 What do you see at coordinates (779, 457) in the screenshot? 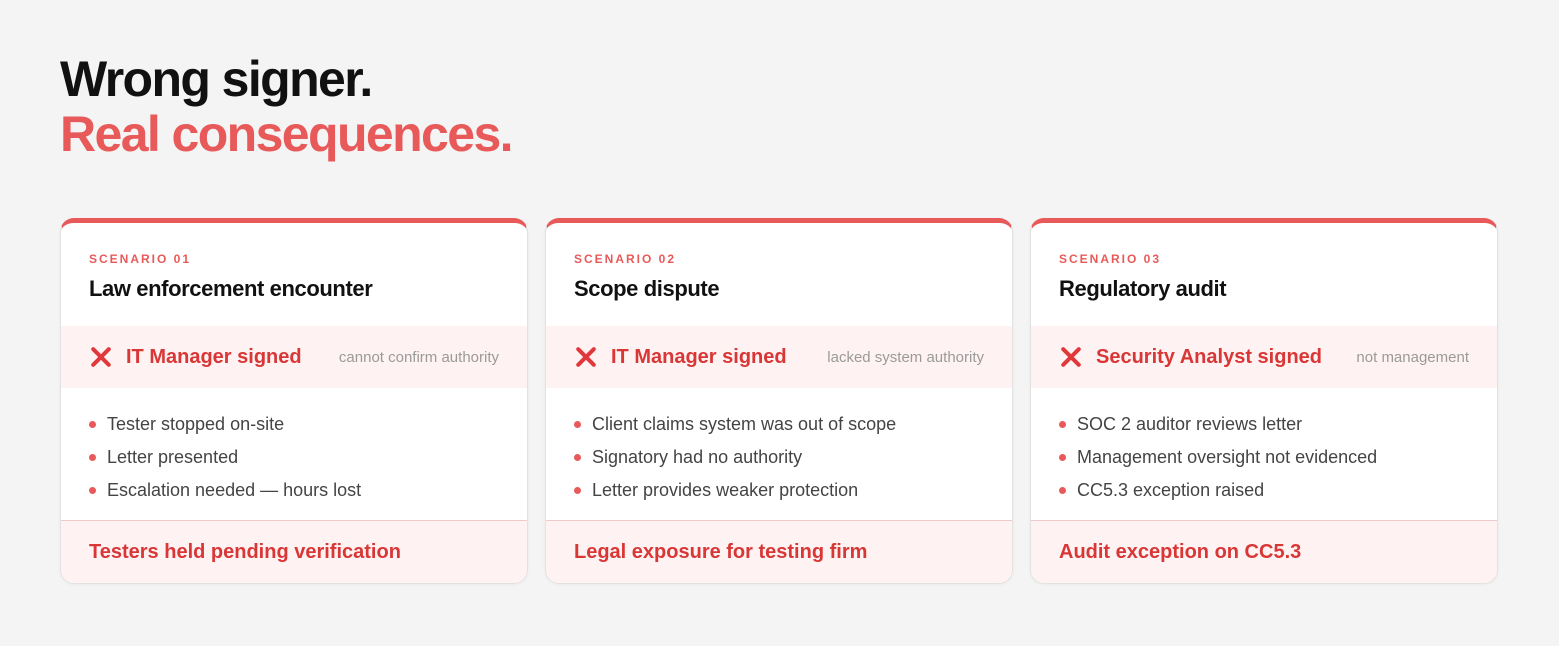
I see `list-item: Signatory had no authority` at bounding box center [779, 457].